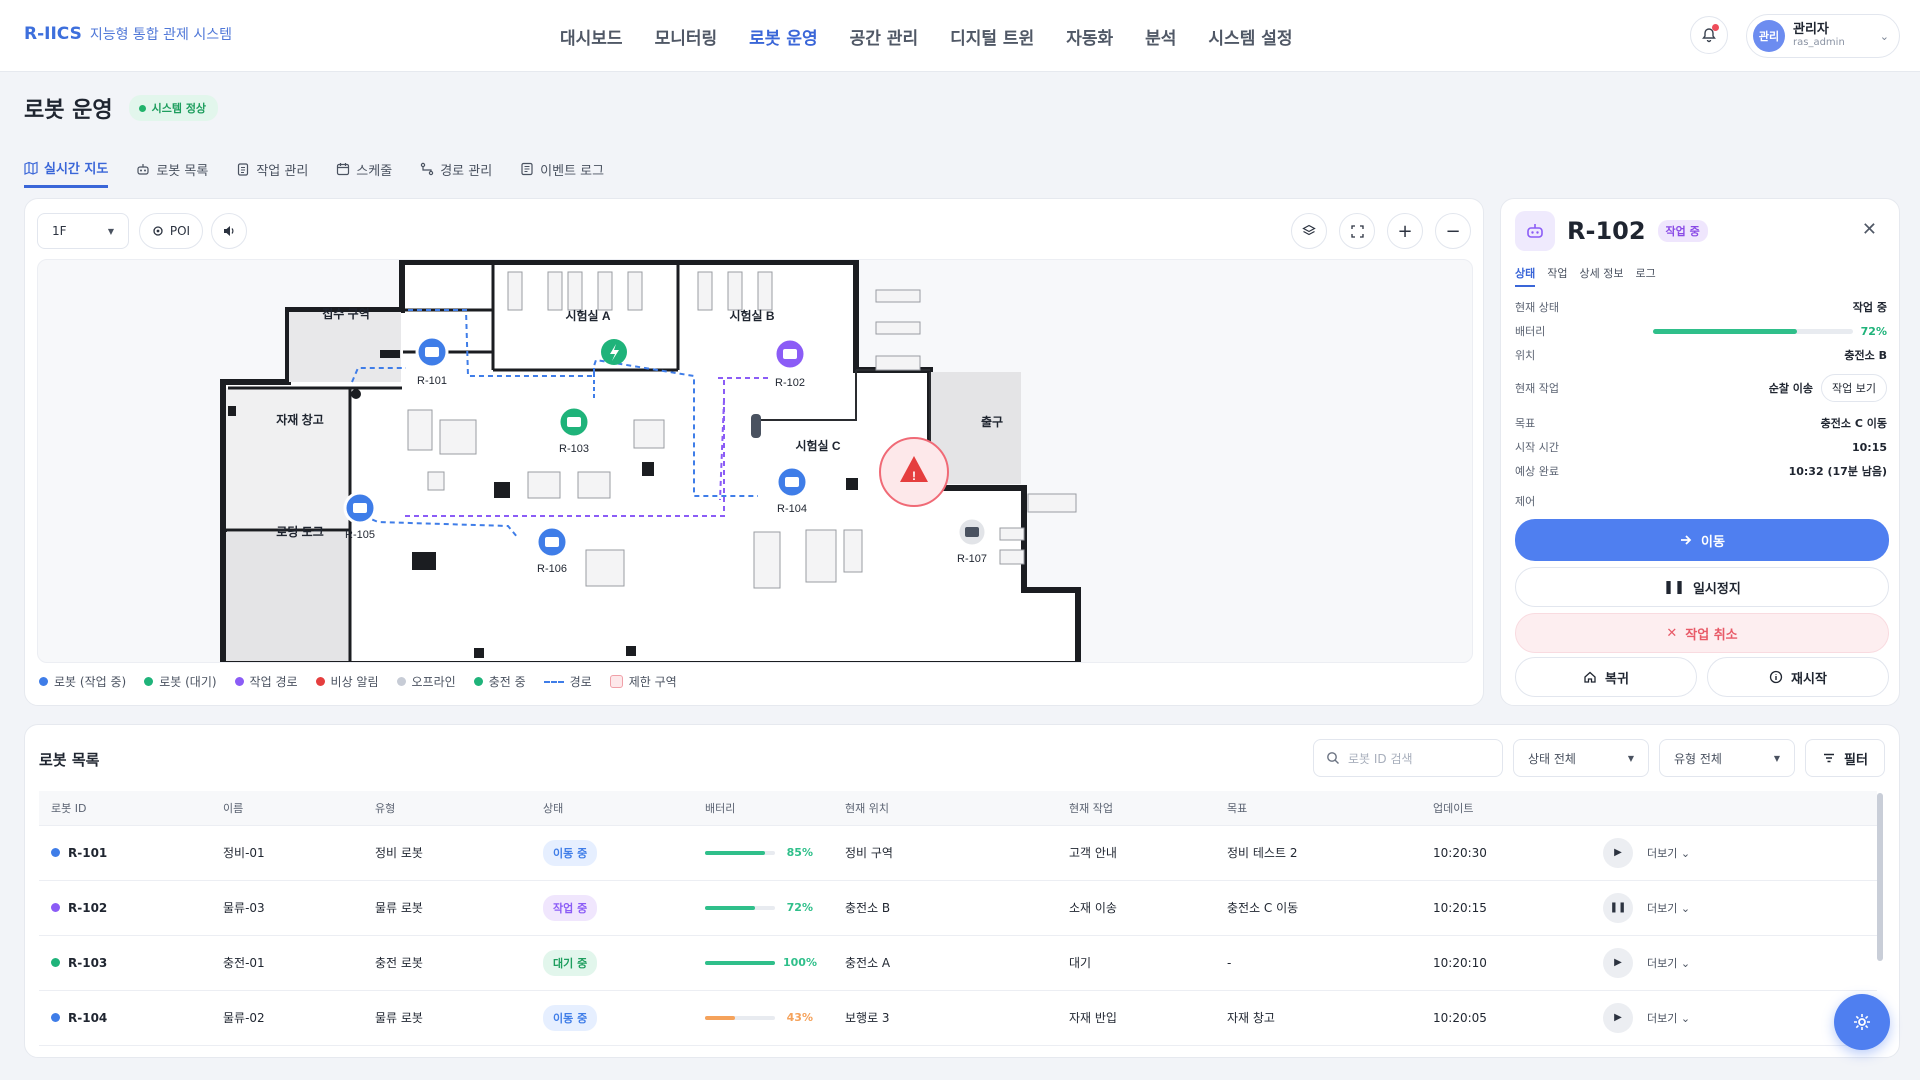  I want to click on assistant-fab, so click(1862, 1022).